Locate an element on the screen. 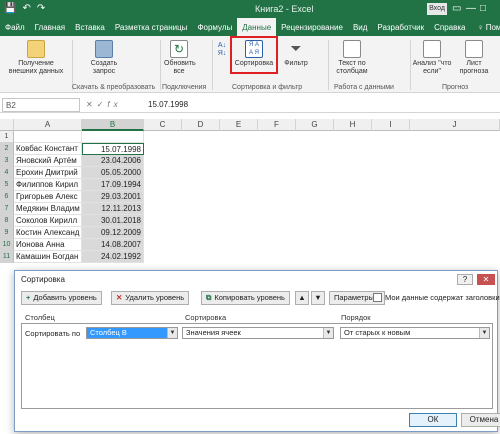 The width and height of the screenshot is (500, 434). cell-a: Григорьев Алекс is located at coordinates (48, 197).